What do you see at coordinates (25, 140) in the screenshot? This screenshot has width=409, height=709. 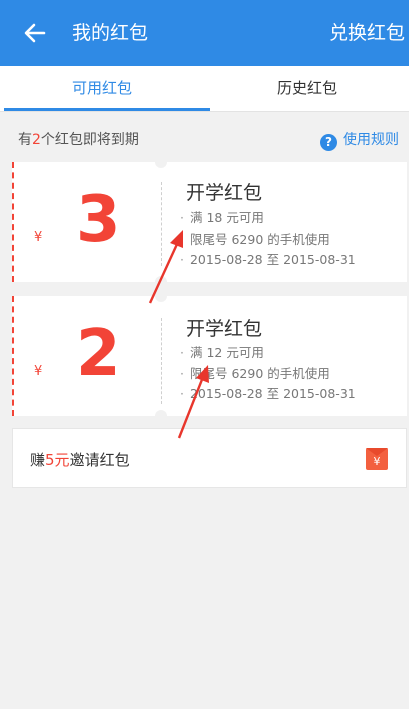 I see `notice-prefix: 有` at bounding box center [25, 140].